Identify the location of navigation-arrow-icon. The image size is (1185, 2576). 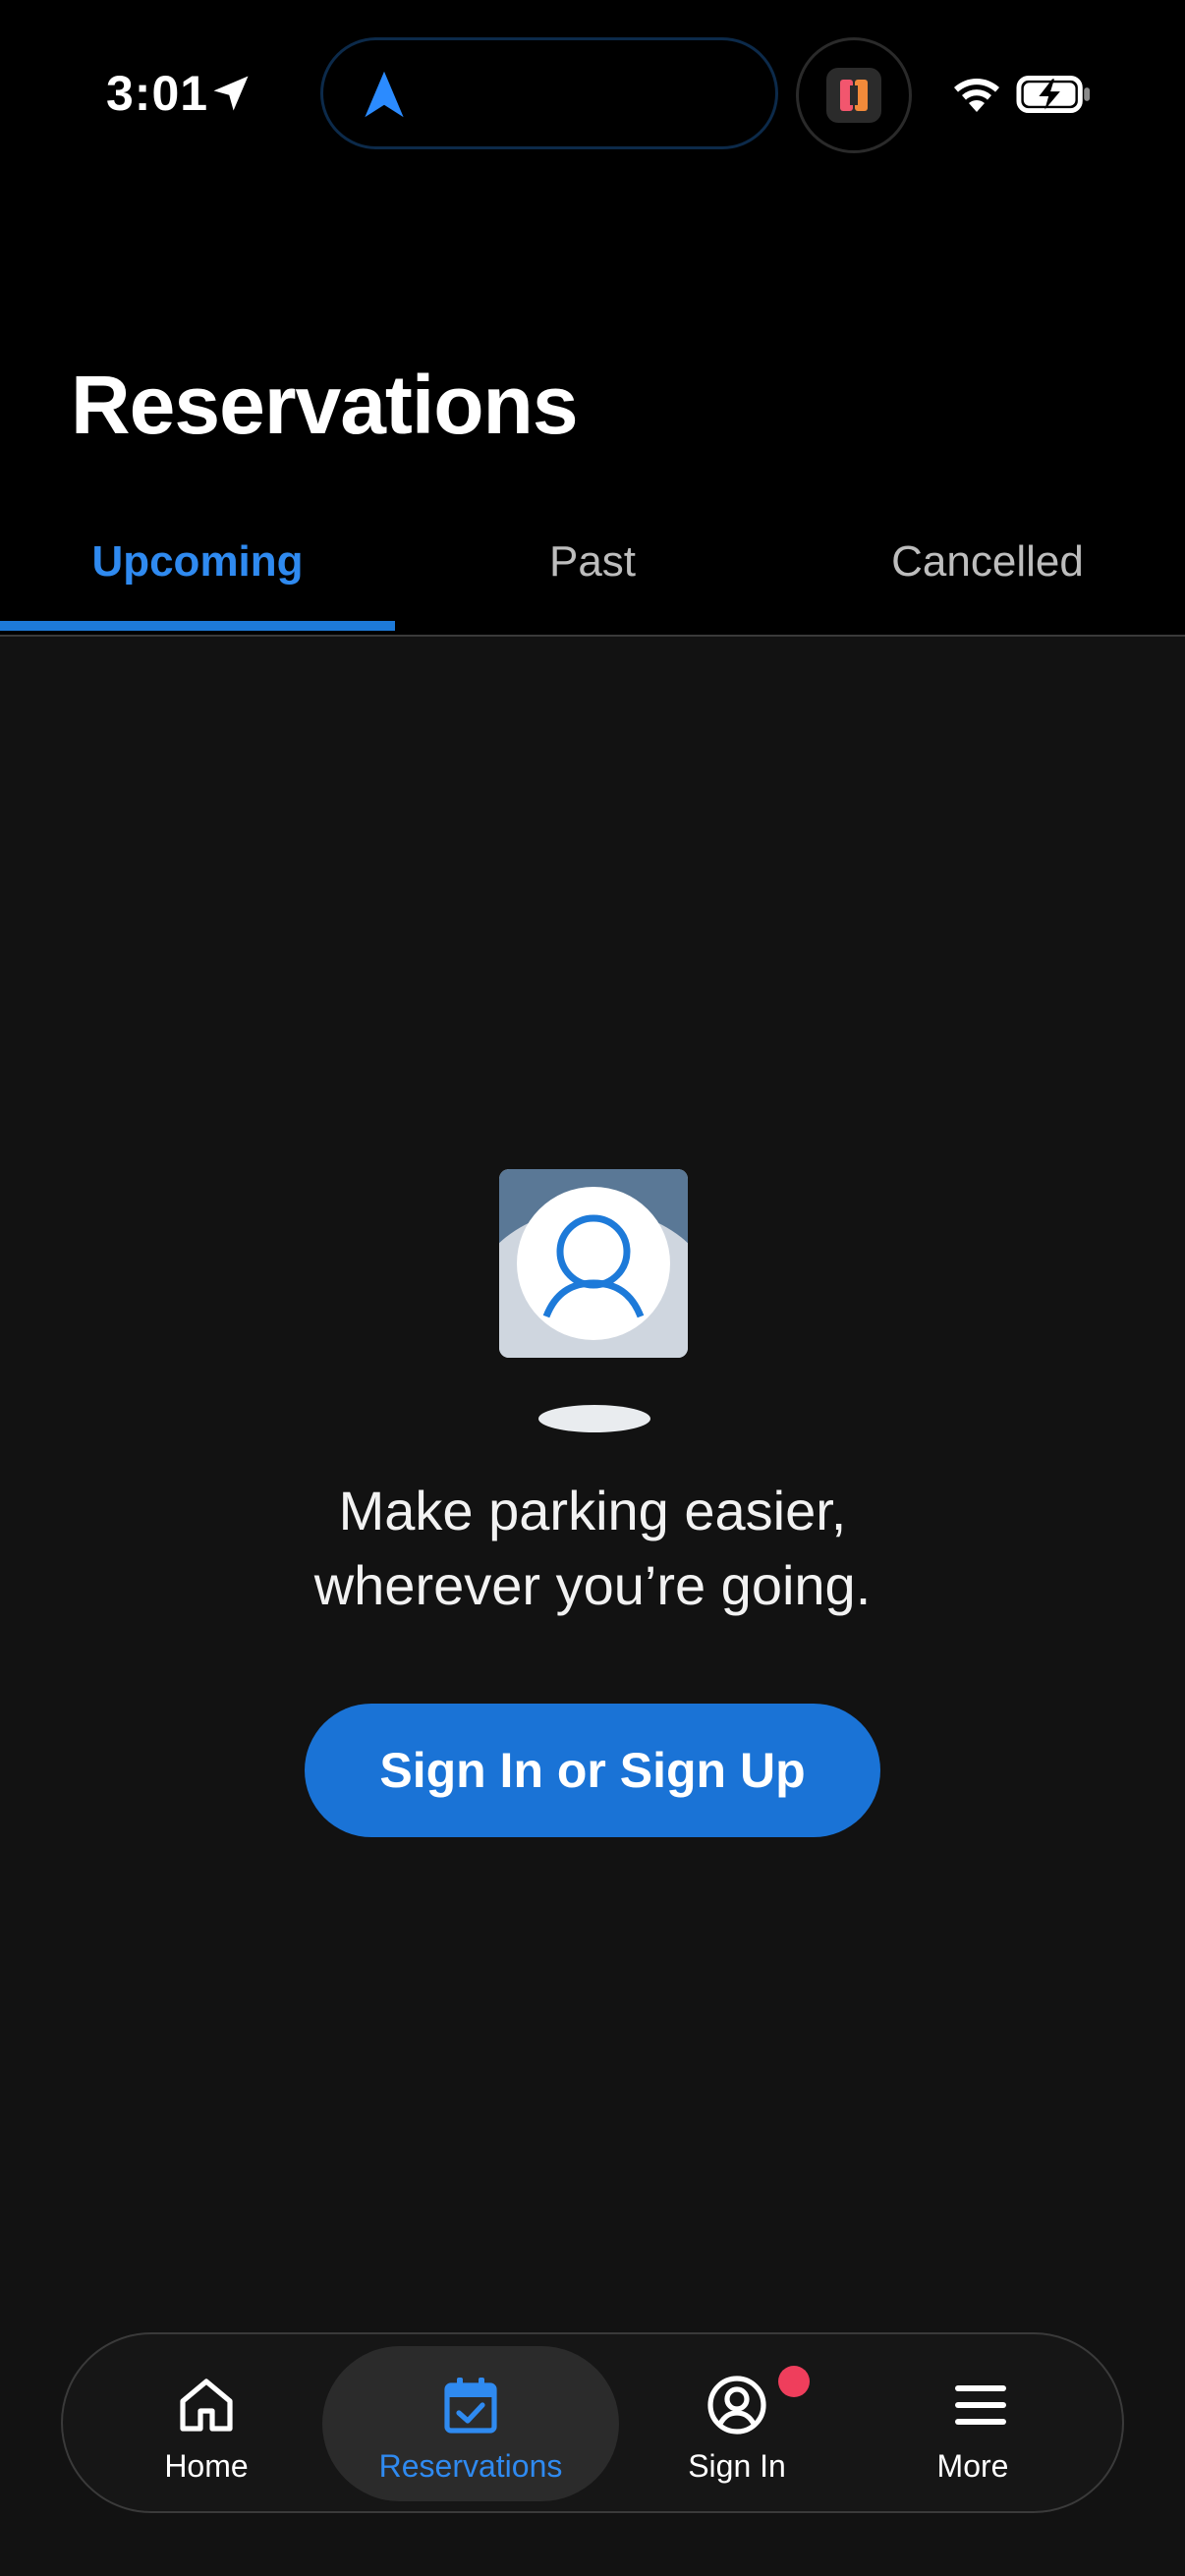
(384, 94).